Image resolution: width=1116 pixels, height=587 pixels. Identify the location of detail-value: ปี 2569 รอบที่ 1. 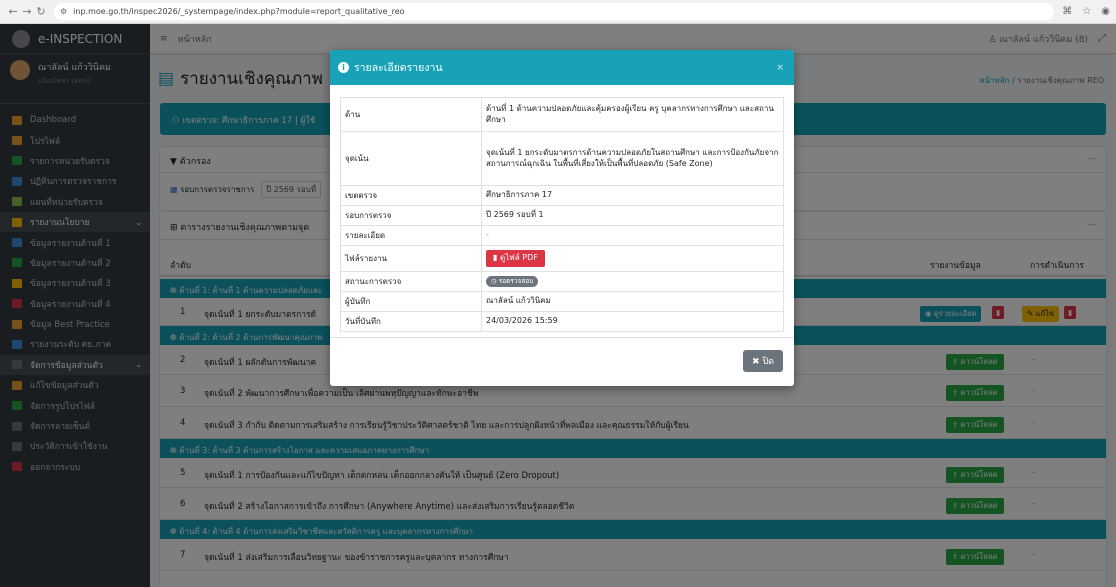
(515, 215).